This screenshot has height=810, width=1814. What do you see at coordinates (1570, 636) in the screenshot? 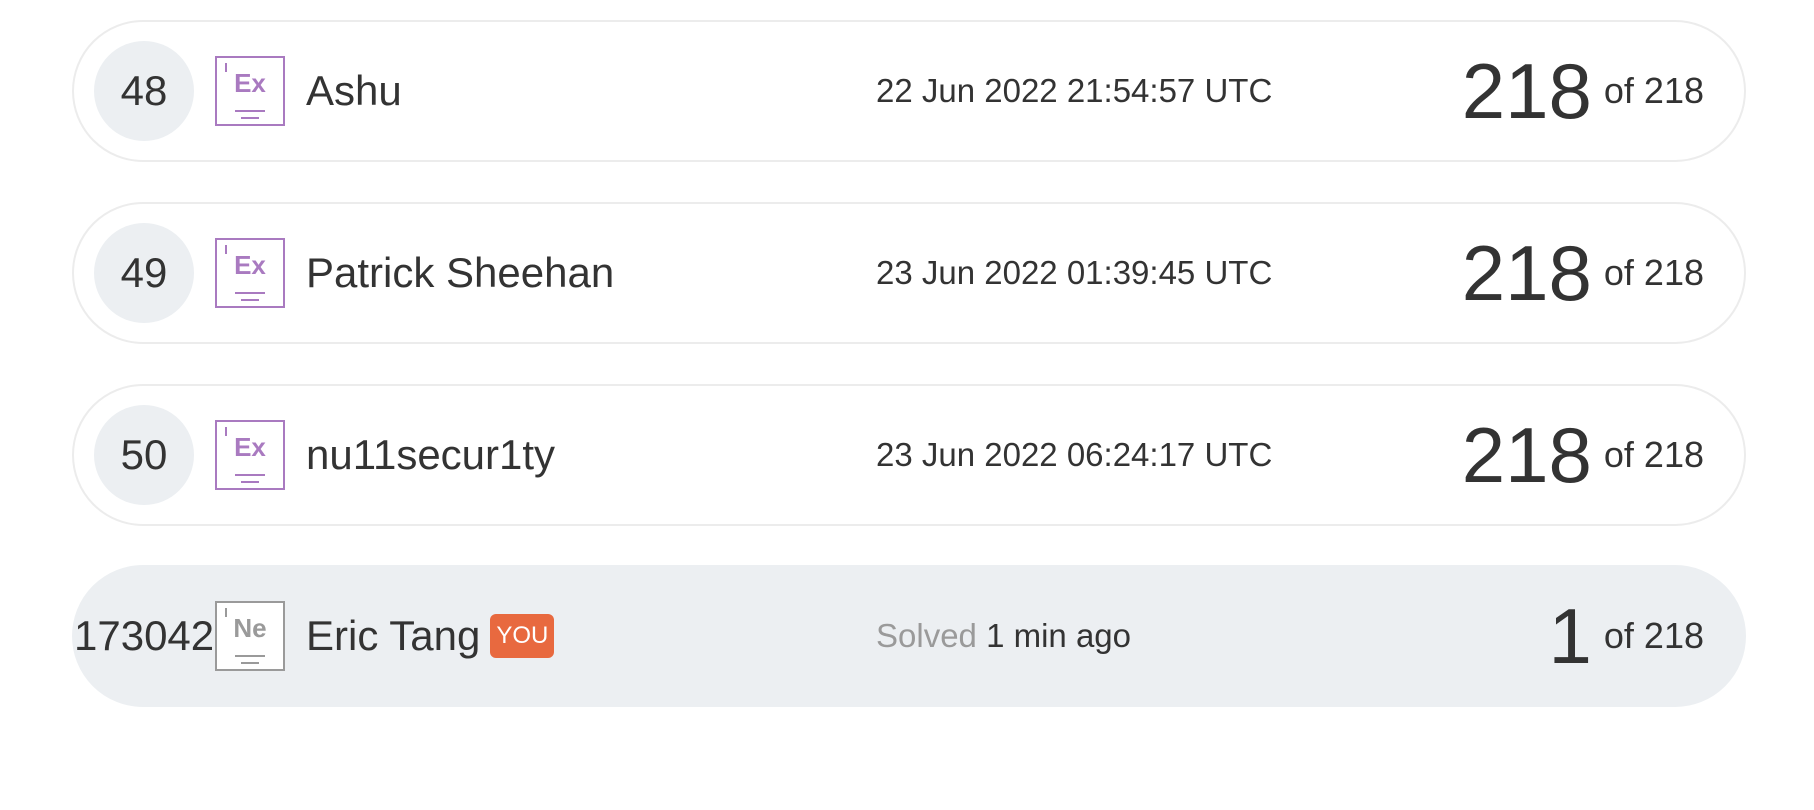
I see `score-value: 1` at bounding box center [1570, 636].